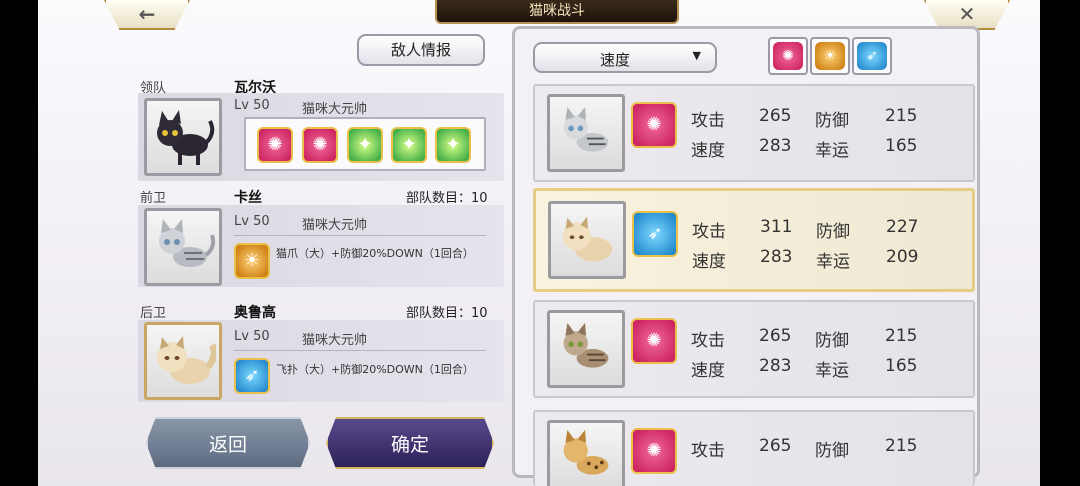  What do you see at coordinates (557, 12) in the screenshot?
I see `screen-title: 猫咪战斗` at bounding box center [557, 12].